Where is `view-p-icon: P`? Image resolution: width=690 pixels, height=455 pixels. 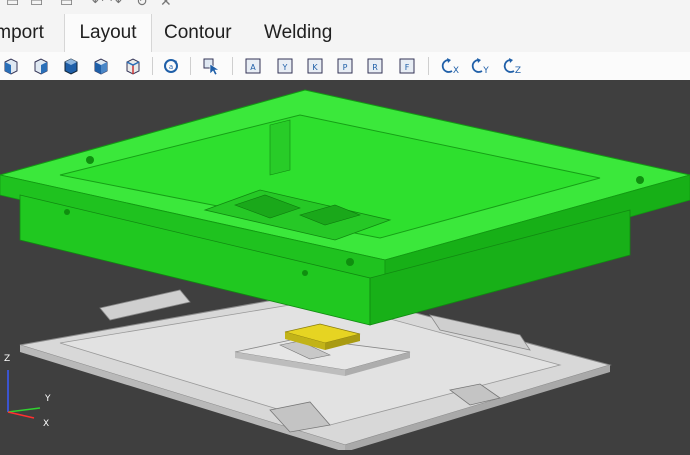
view-p-icon: P is located at coordinates (345, 66).